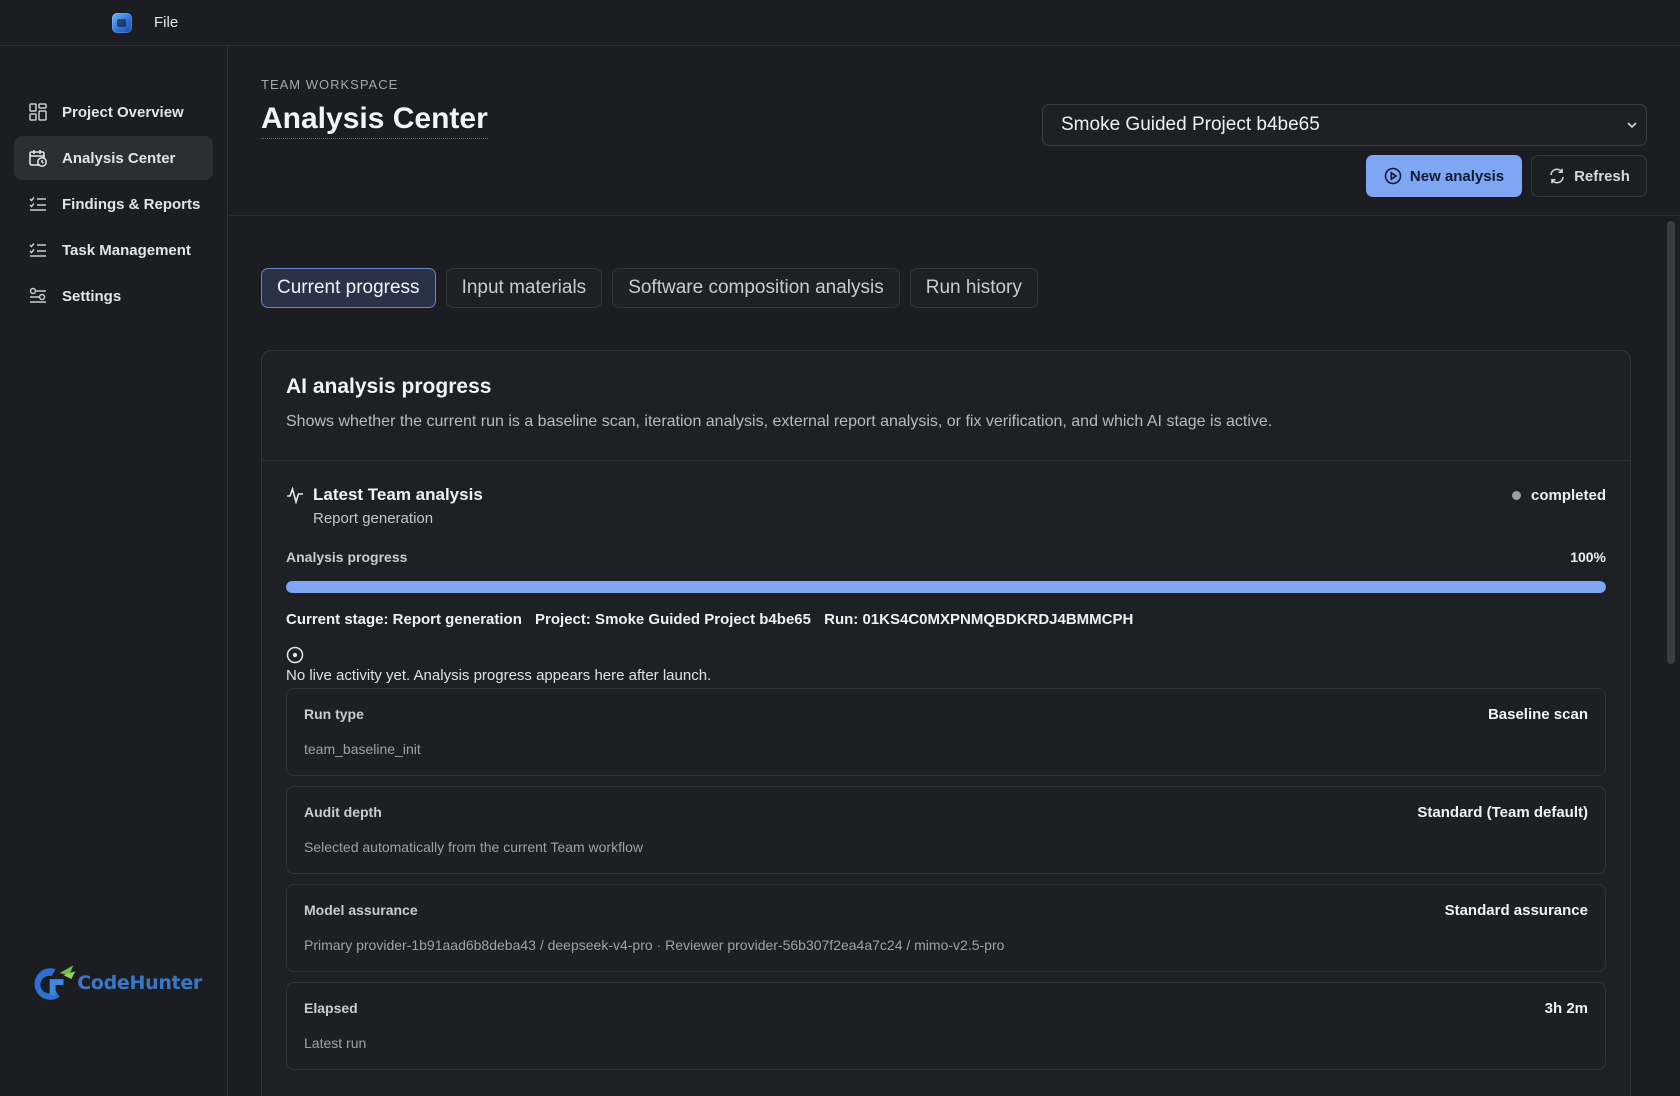 The image size is (1680, 1096). What do you see at coordinates (1537, 714) in the screenshot?
I see `detail-value: Baseline scan` at bounding box center [1537, 714].